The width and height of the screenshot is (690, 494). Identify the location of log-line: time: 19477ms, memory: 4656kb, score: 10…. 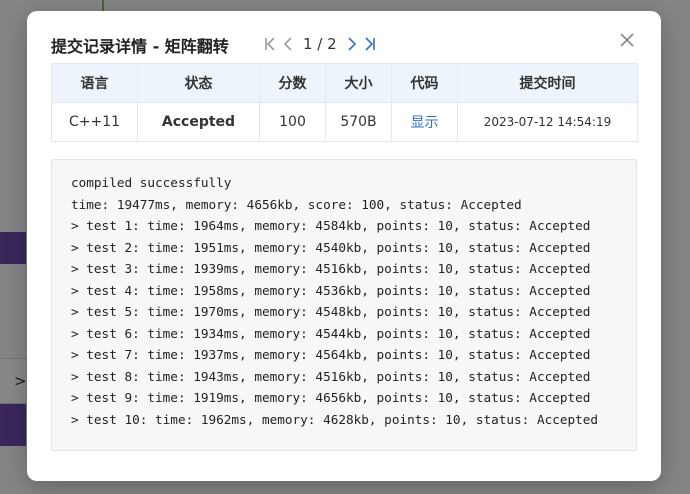
(296, 204).